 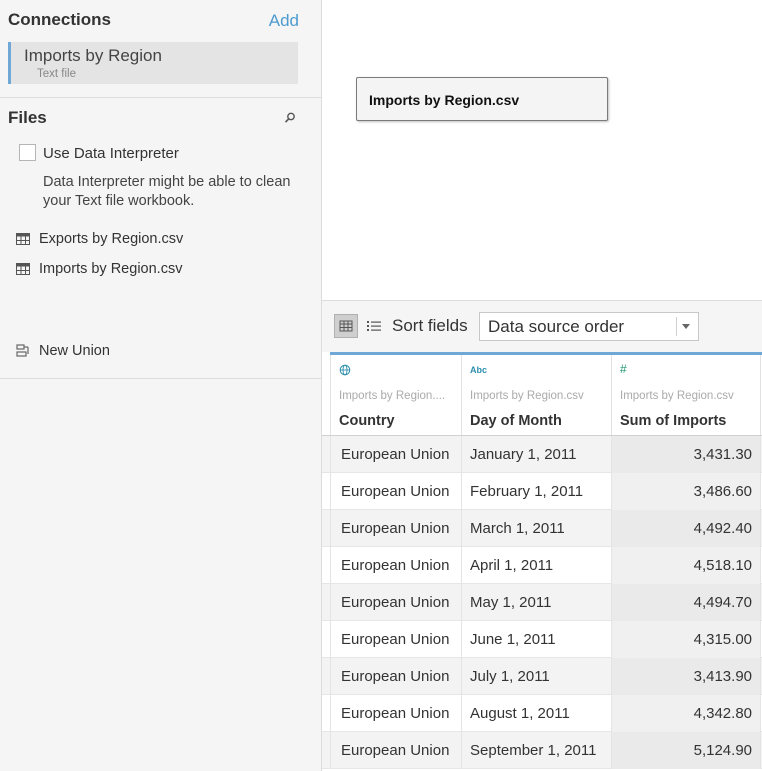 I want to click on cell-sum-of-imports: 3,486.60, so click(x=686, y=491).